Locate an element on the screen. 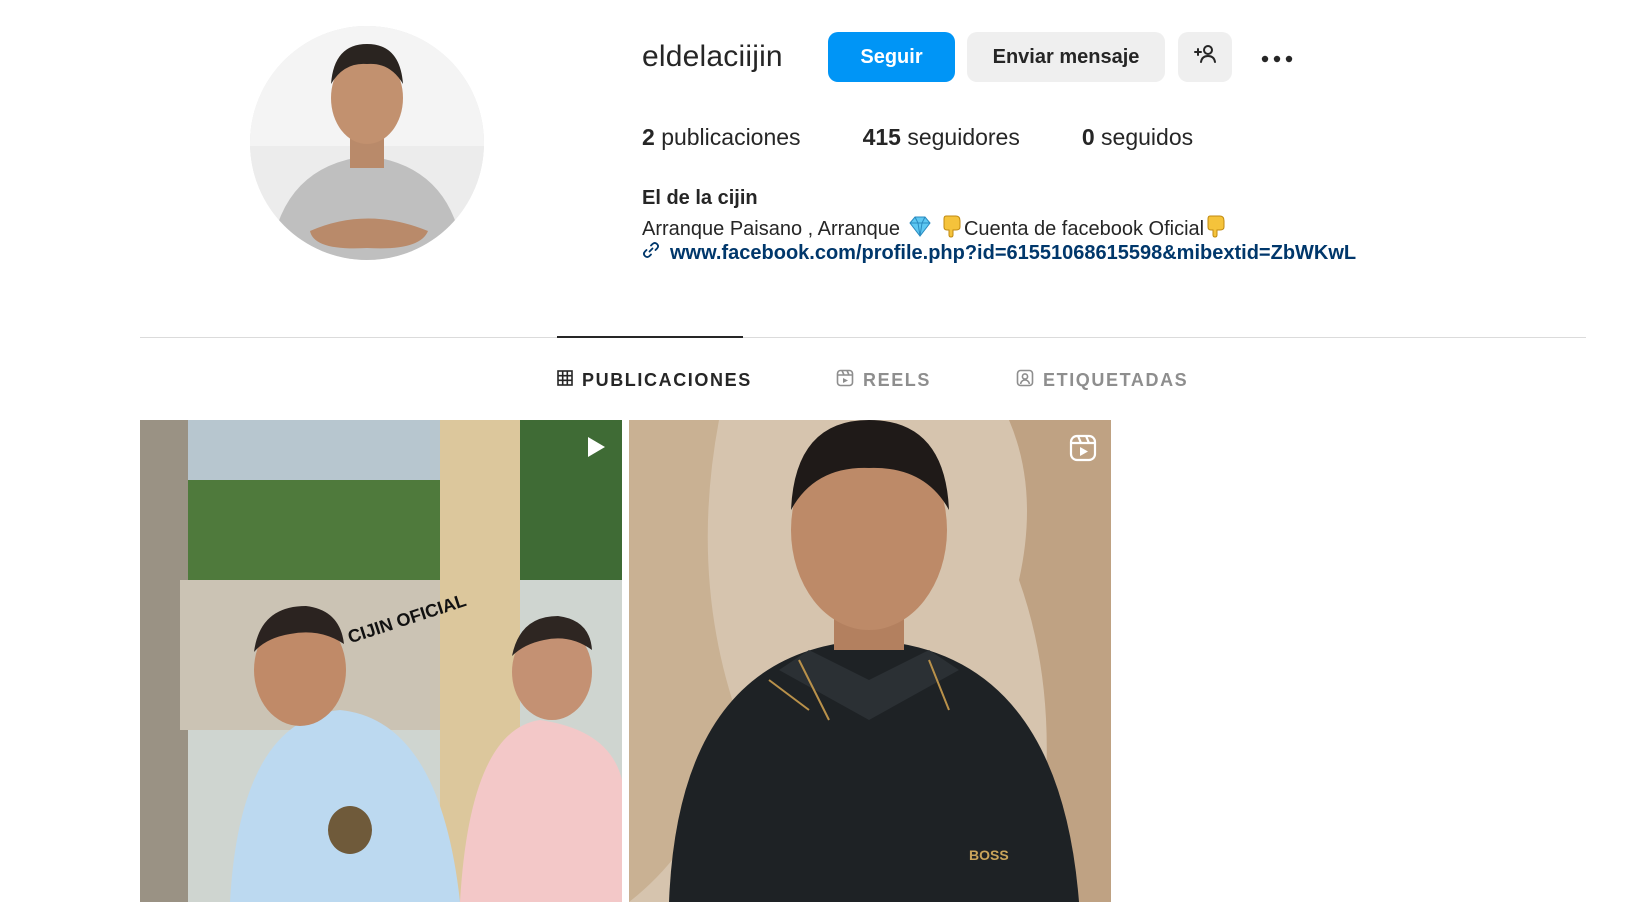 The height and width of the screenshot is (924, 1640). more-options-icon is located at coordinates (1277, 57).